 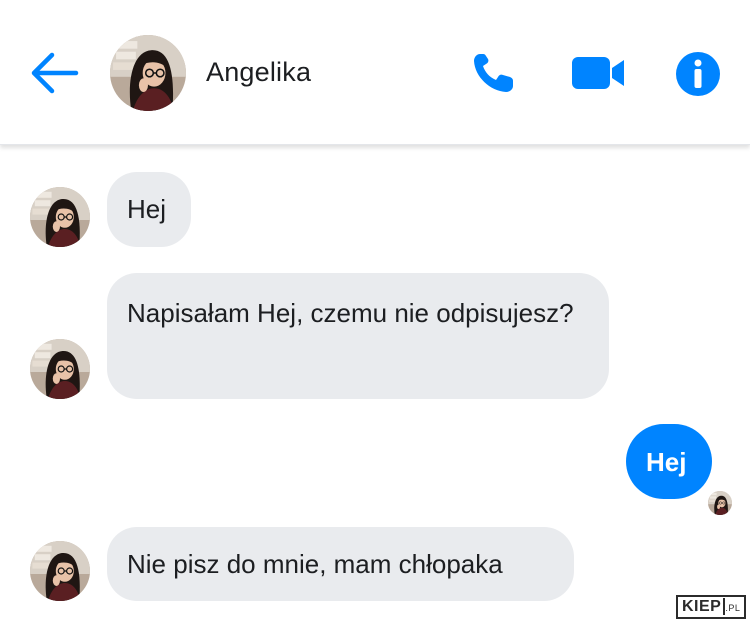 What do you see at coordinates (340, 564) in the screenshot?
I see `incoming-message: Nie pisz do mnie, mam chłopaka` at bounding box center [340, 564].